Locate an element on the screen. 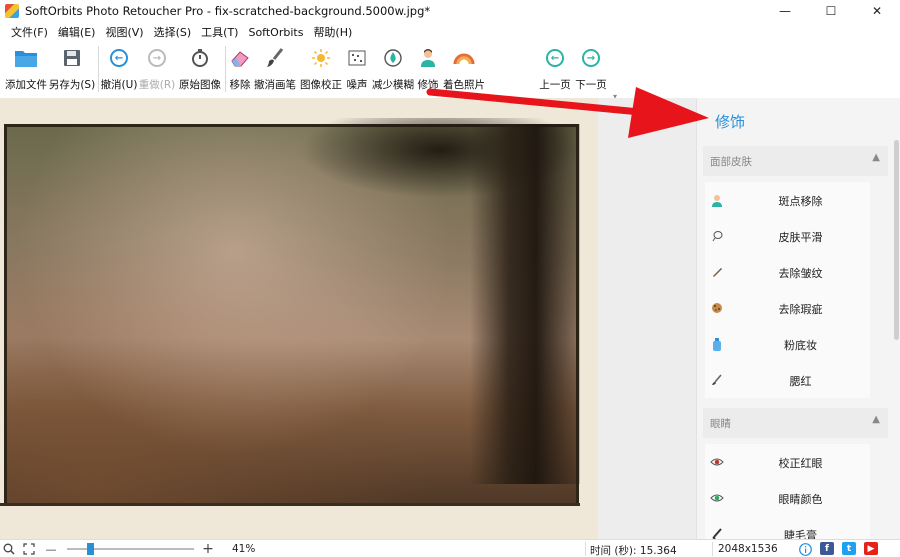  face-icon is located at coordinates (717, 200).